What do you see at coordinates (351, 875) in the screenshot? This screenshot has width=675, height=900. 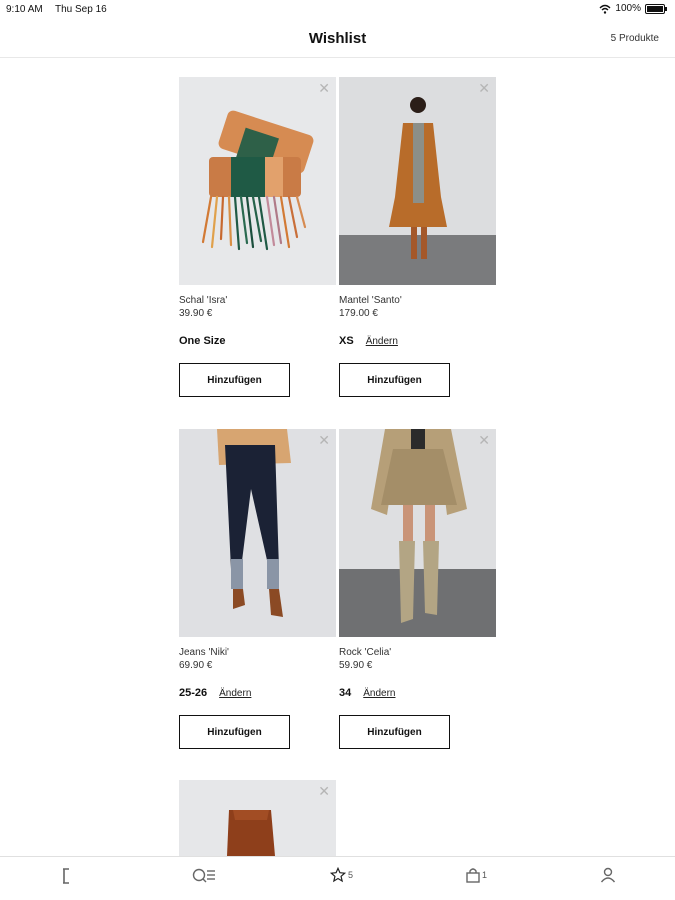 I see `wishlist-count-badge: 5` at bounding box center [351, 875].